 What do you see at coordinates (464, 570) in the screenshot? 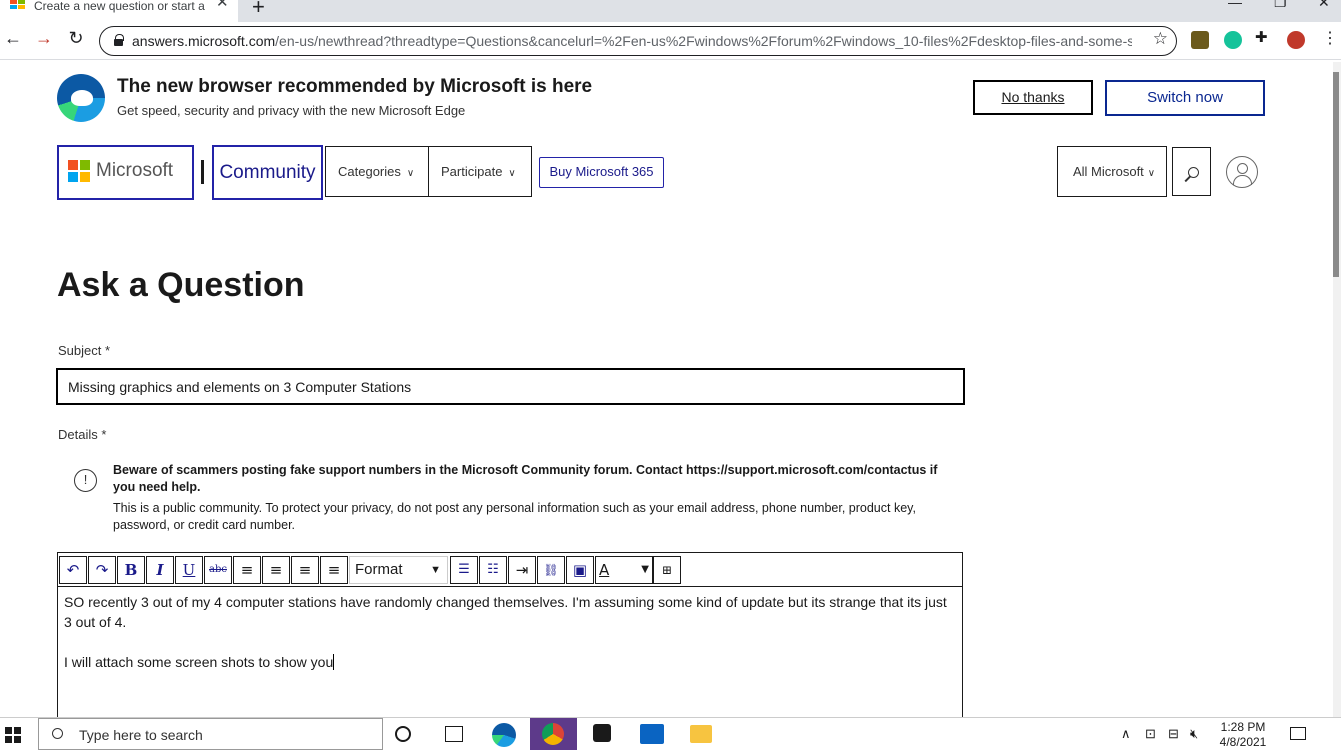
I see `bulleted-list-icon: ☰` at bounding box center [464, 570].